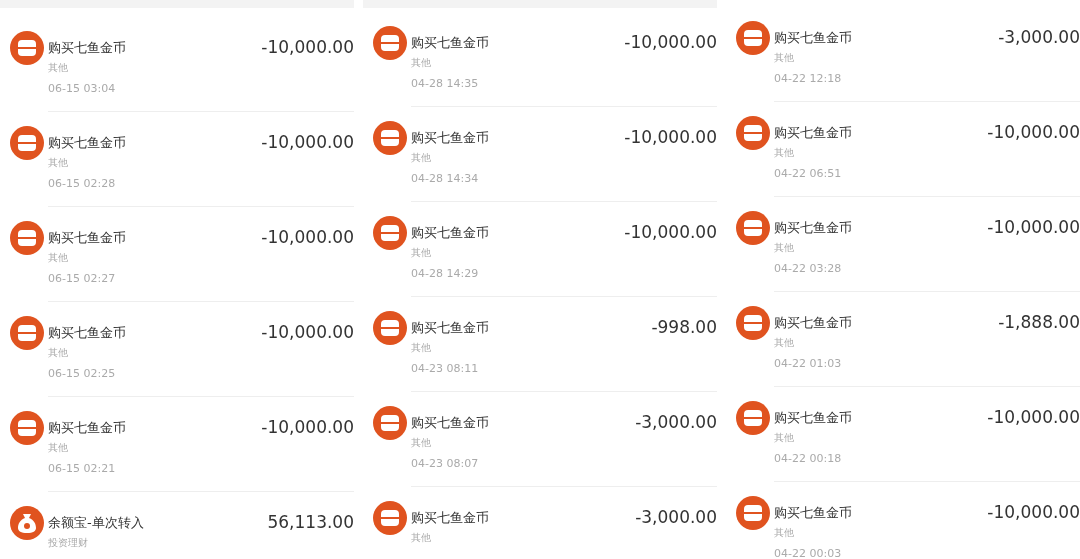 The height and width of the screenshot is (559, 1080). Describe the element at coordinates (445, 369) in the screenshot. I see `time-text: 04-23 08:11` at that location.